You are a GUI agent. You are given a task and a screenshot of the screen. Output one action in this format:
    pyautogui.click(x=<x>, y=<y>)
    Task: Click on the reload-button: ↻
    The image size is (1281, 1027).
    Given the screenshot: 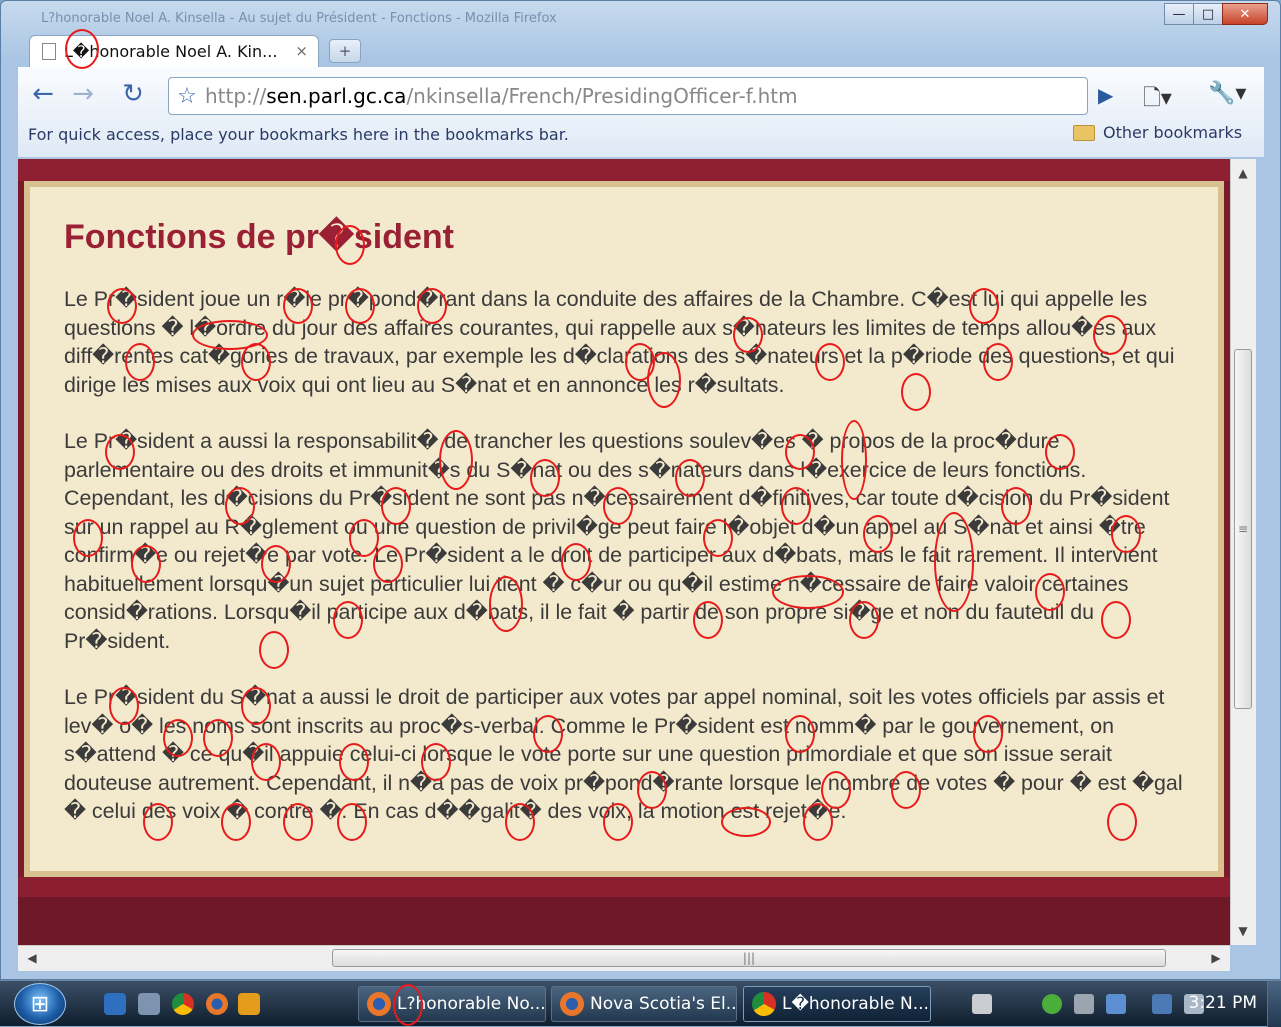 What is the action you would take?
    pyautogui.click(x=133, y=94)
    